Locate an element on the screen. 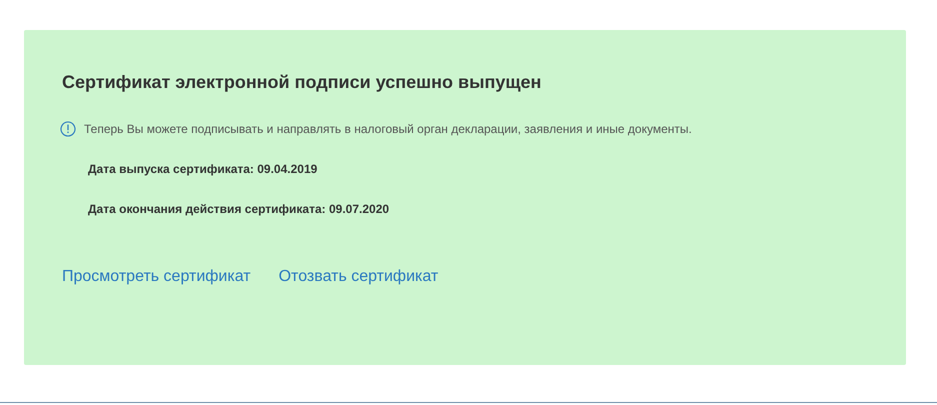  exclamation-circle-icon is located at coordinates (68, 129).